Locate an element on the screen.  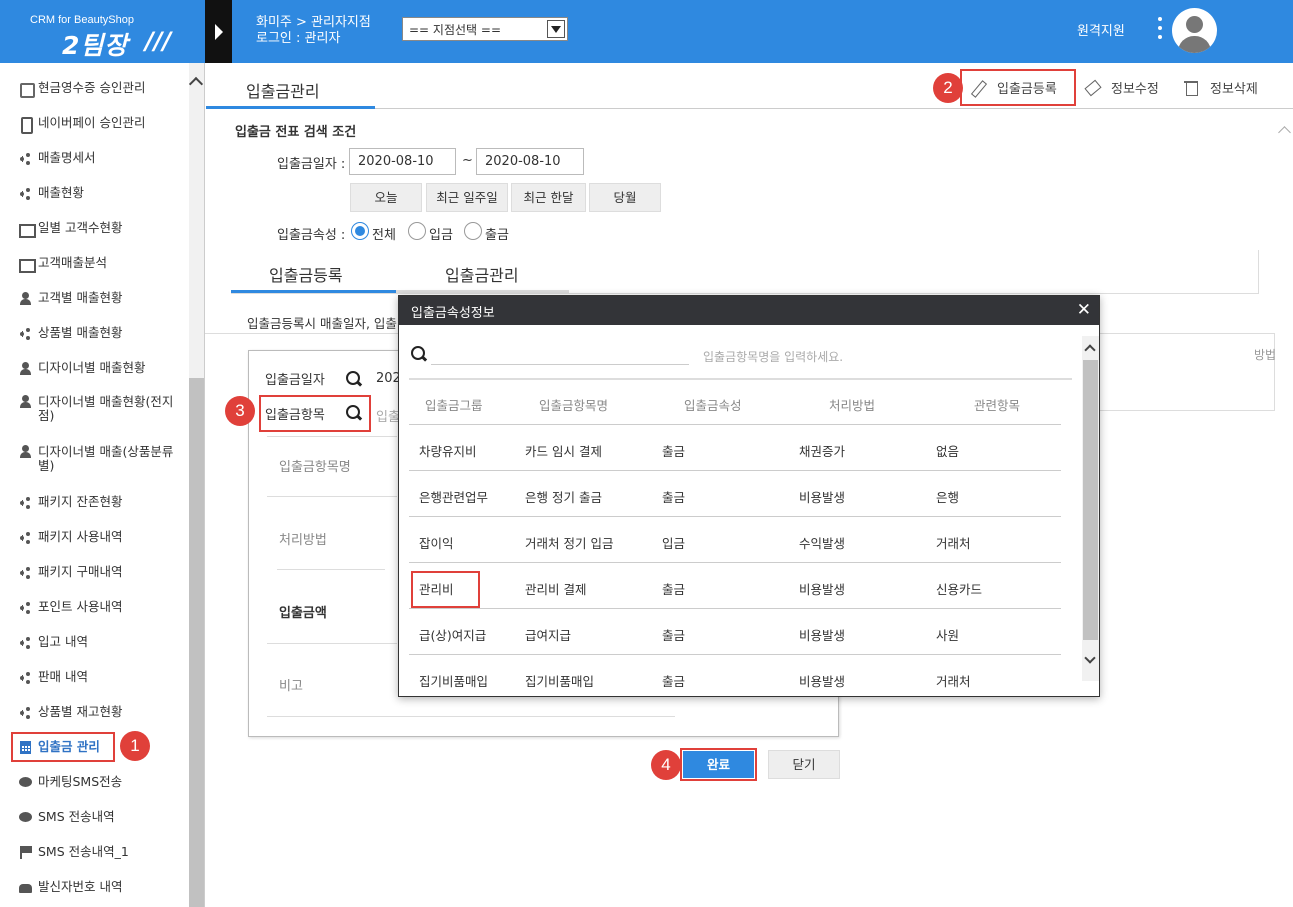
sidebar-item-designer-sales-by-category: 디자이너별 매출(상품분류별) is located at coordinates (101, 459).